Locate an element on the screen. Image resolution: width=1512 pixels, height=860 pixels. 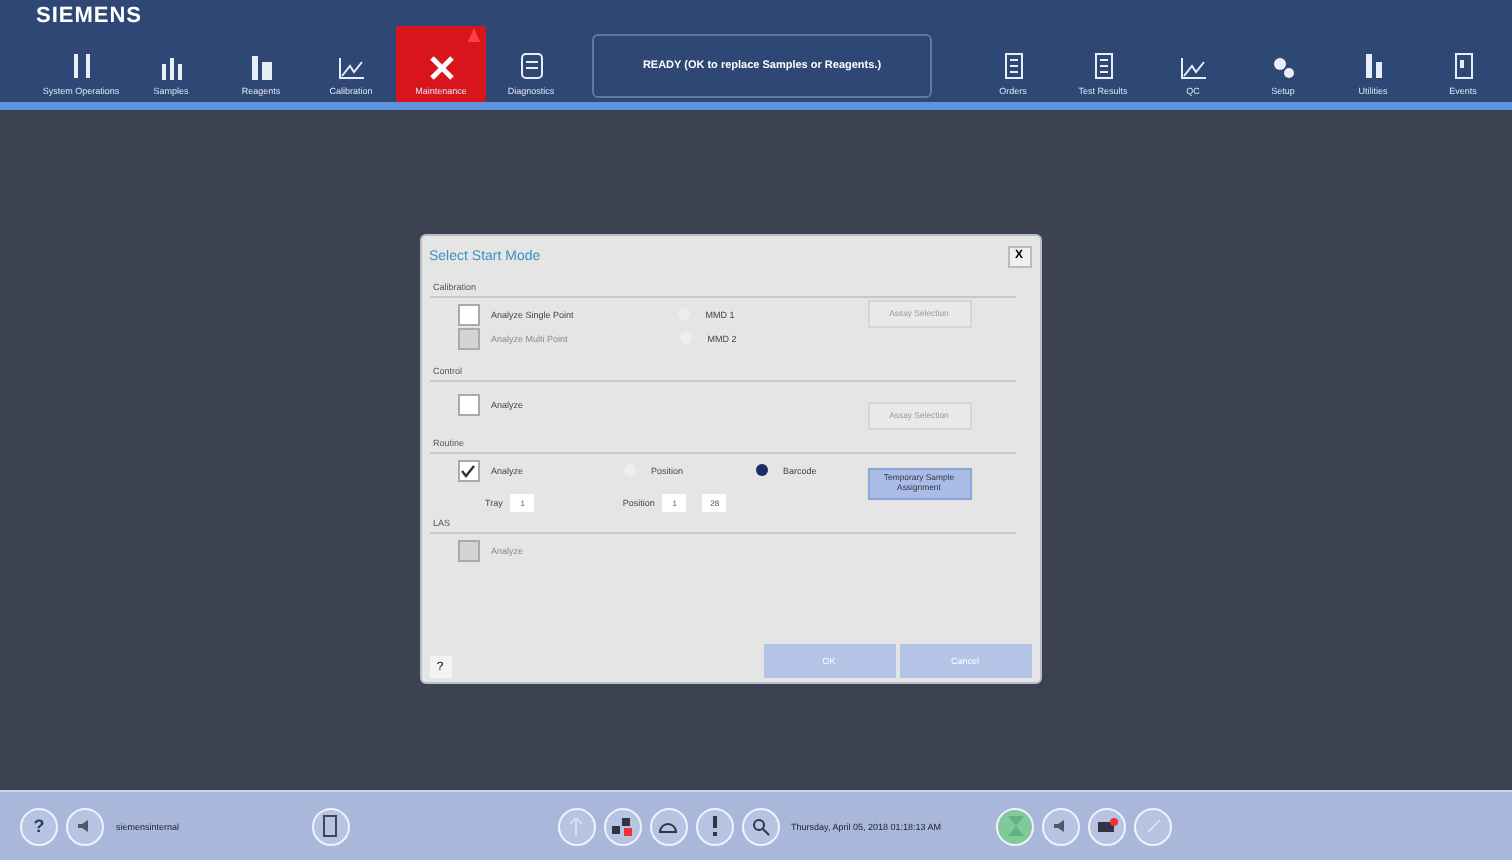
diagnostics-icon is located at coordinates (531, 66).